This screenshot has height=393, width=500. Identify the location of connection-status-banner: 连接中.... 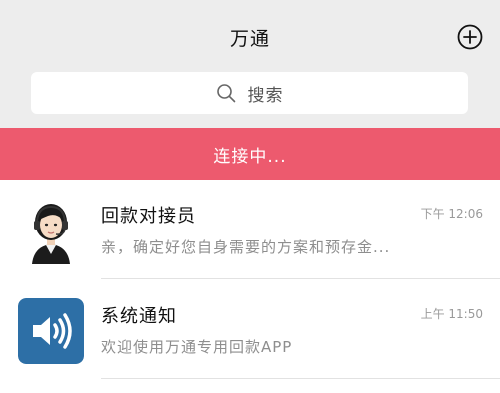
(250, 154).